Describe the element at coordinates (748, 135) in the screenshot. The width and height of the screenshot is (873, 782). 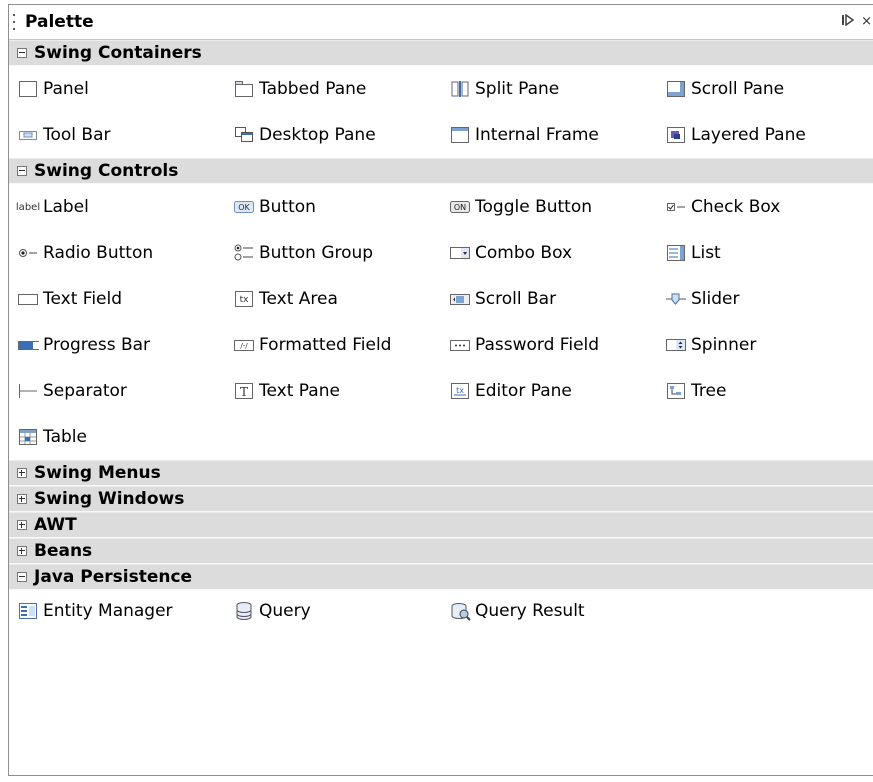
I see `palette-item-label: Layered Pane` at that location.